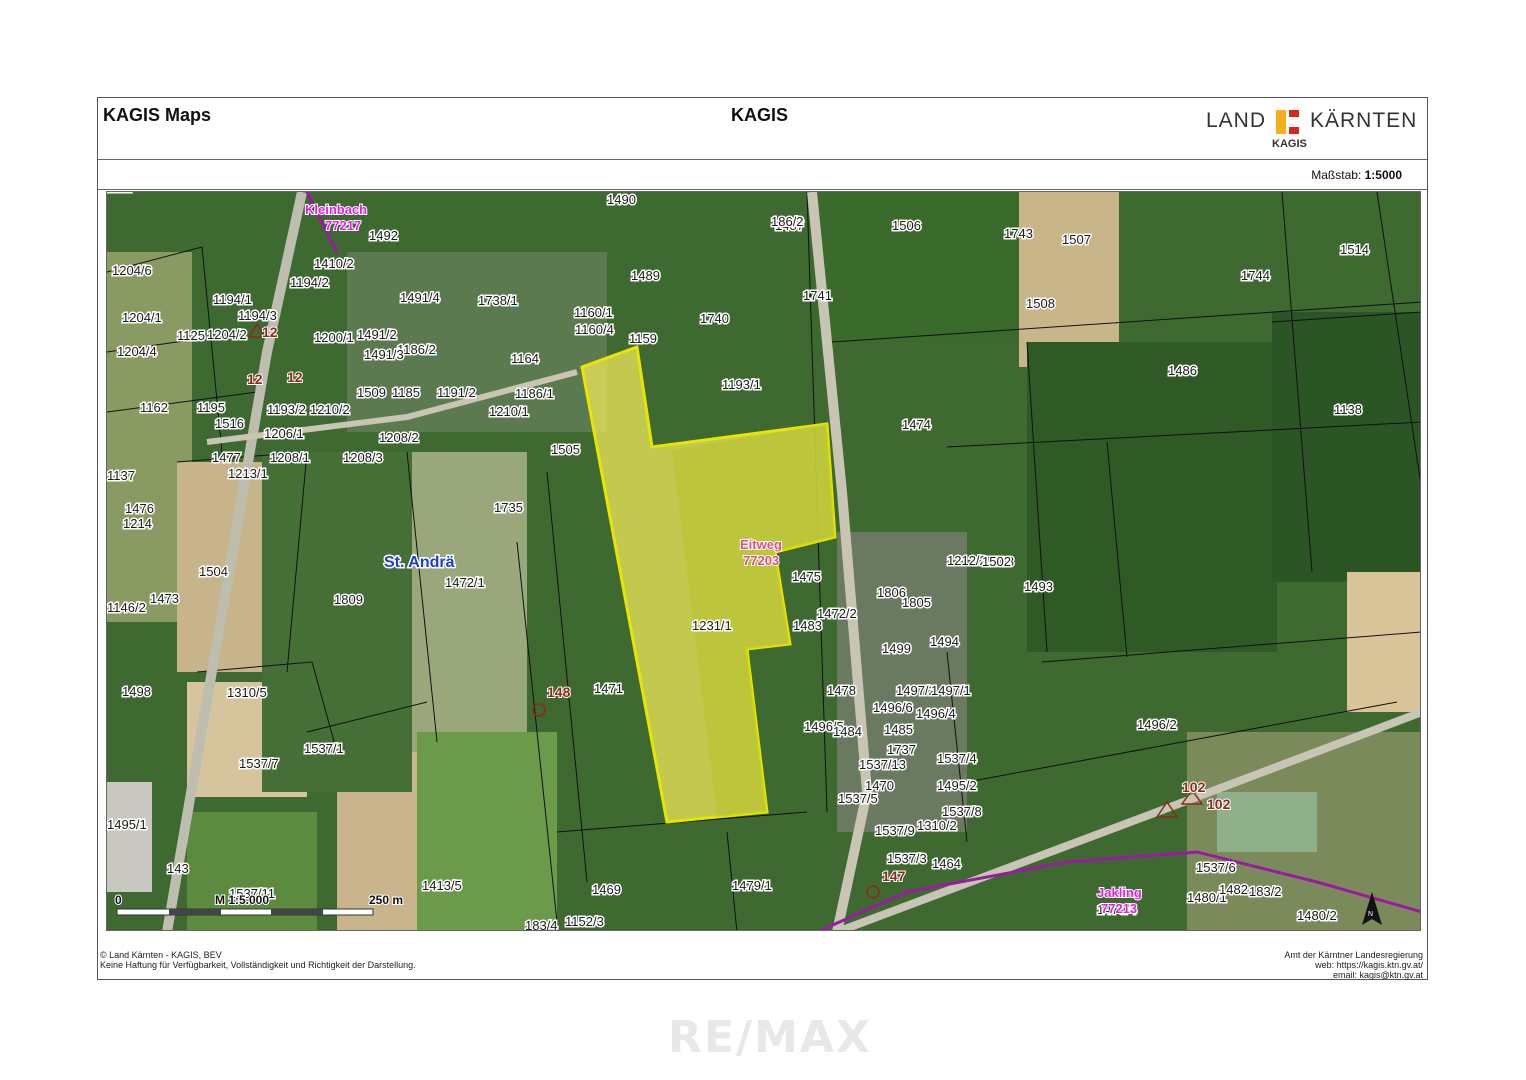 The image size is (1526, 1080). Describe the element at coordinates (324, 748) in the screenshot. I see `parcel-label: 1537/1` at that location.